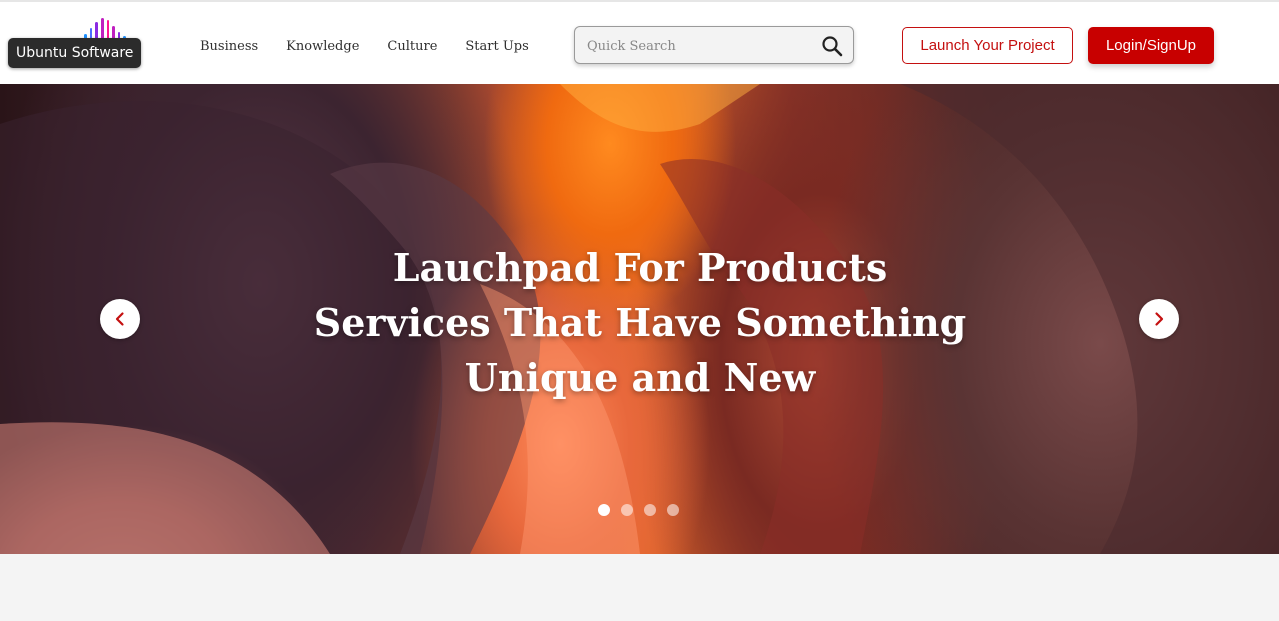  Describe the element at coordinates (832, 46) in the screenshot. I see `search-icon` at that location.